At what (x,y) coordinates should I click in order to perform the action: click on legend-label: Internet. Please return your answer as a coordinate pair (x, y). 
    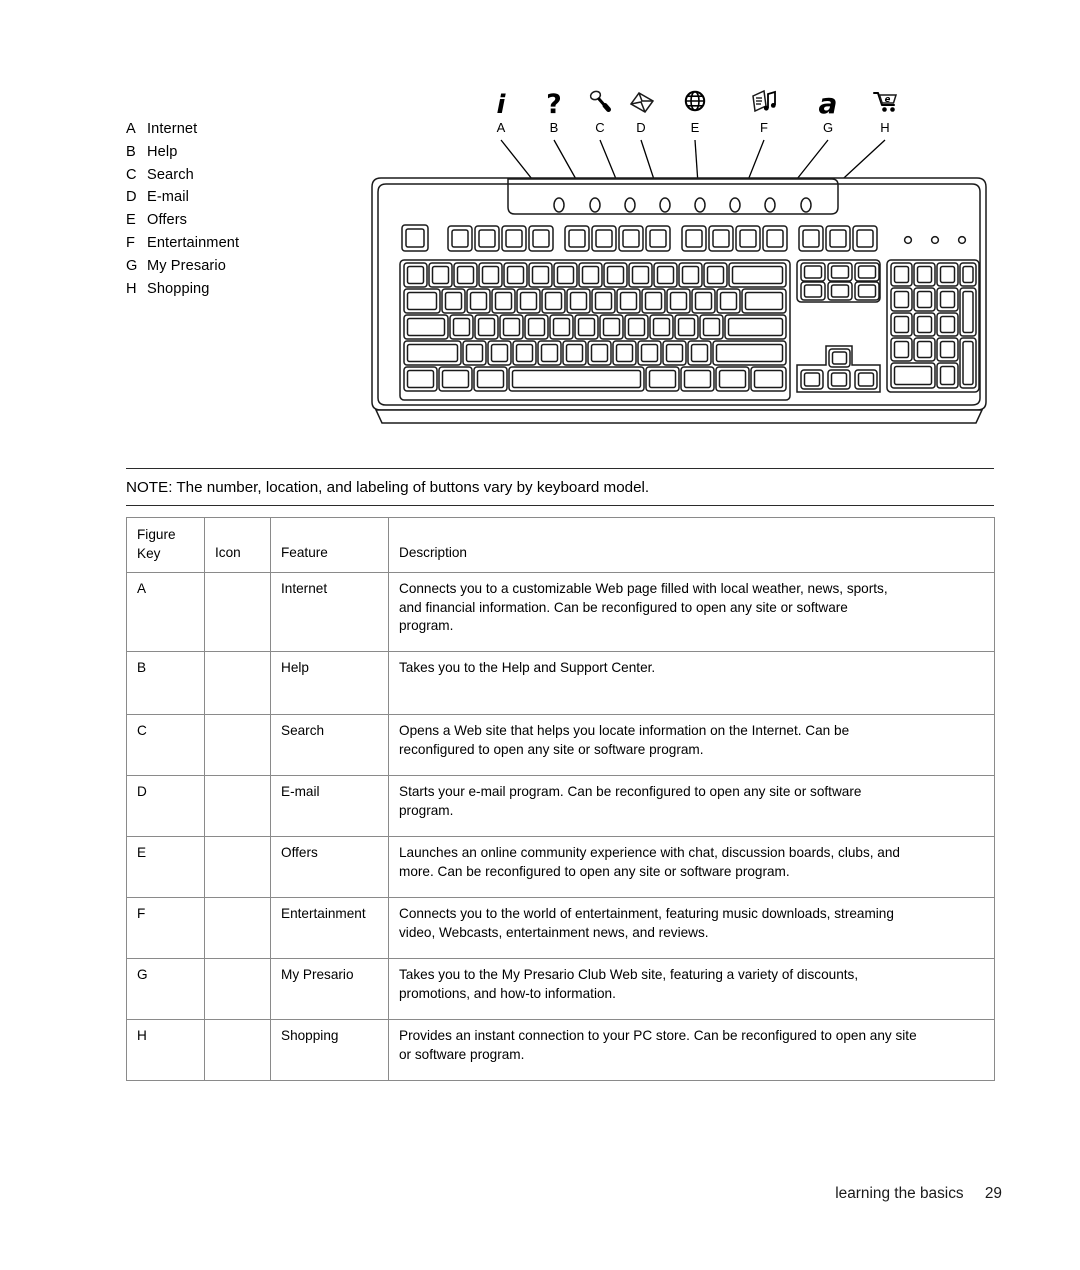
    Looking at the image, I should click on (172, 129).